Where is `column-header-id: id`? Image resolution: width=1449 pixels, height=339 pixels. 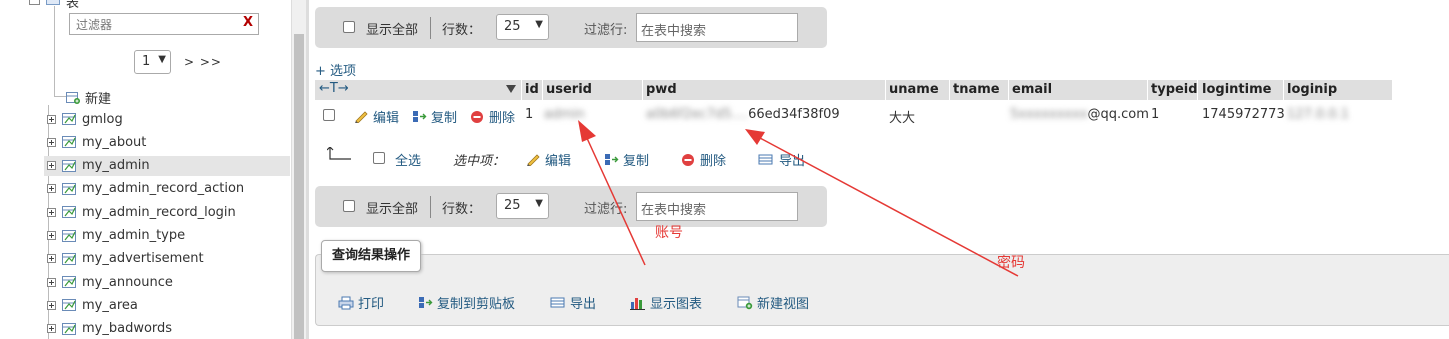
column-header-id: id is located at coordinates (532, 89).